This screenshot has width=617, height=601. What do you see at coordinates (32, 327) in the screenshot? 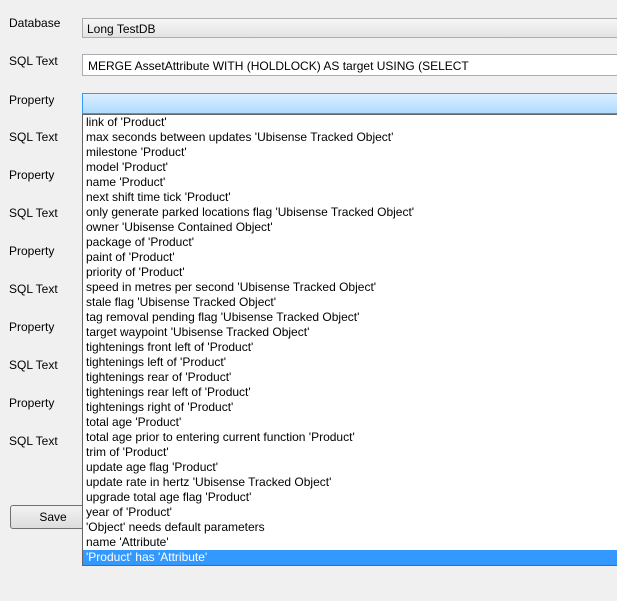
I see `property-label-4: Property` at bounding box center [32, 327].